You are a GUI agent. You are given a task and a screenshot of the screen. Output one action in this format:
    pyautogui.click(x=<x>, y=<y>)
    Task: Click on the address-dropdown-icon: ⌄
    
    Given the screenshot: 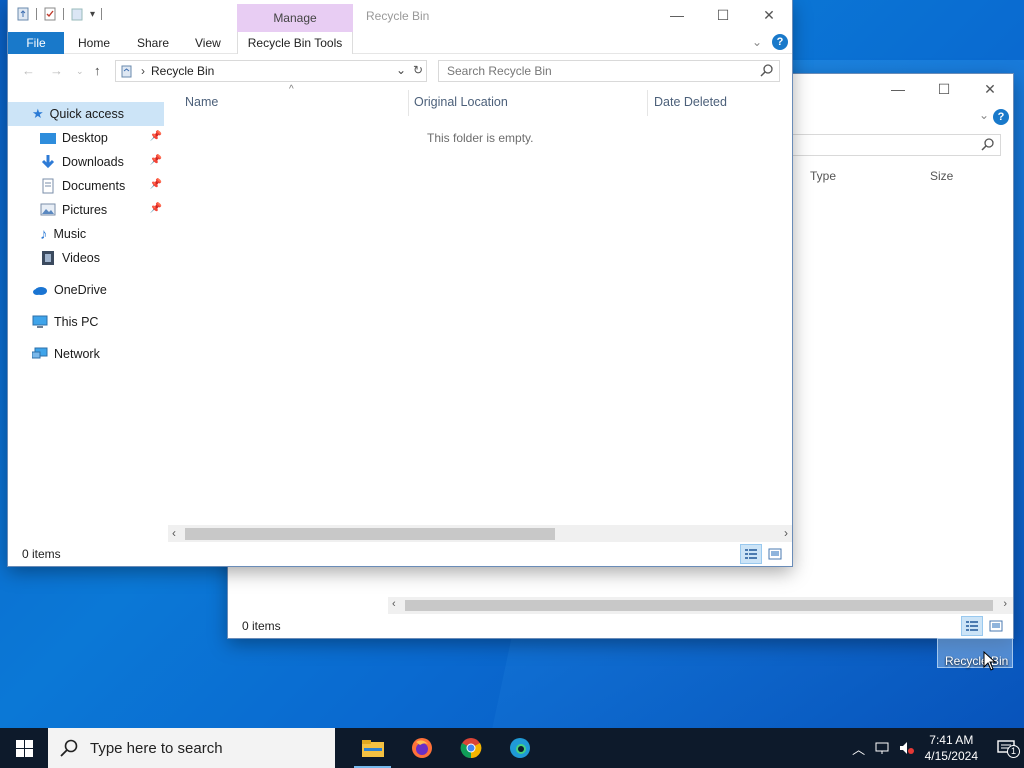 What is the action you would take?
    pyautogui.click(x=401, y=70)
    